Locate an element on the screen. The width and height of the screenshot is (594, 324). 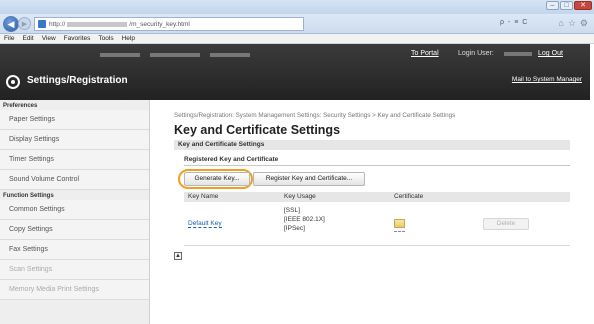
sidebar-item-fax-settings: Fax Settings is located at coordinates (74, 250).